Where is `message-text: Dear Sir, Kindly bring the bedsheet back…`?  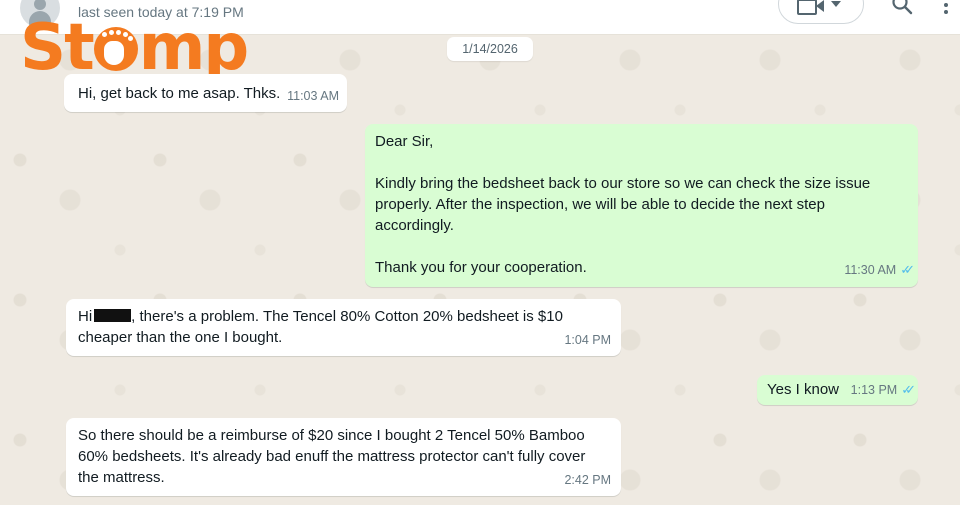 message-text: Dear Sir, Kindly bring the bedsheet back… is located at coordinates (623, 204).